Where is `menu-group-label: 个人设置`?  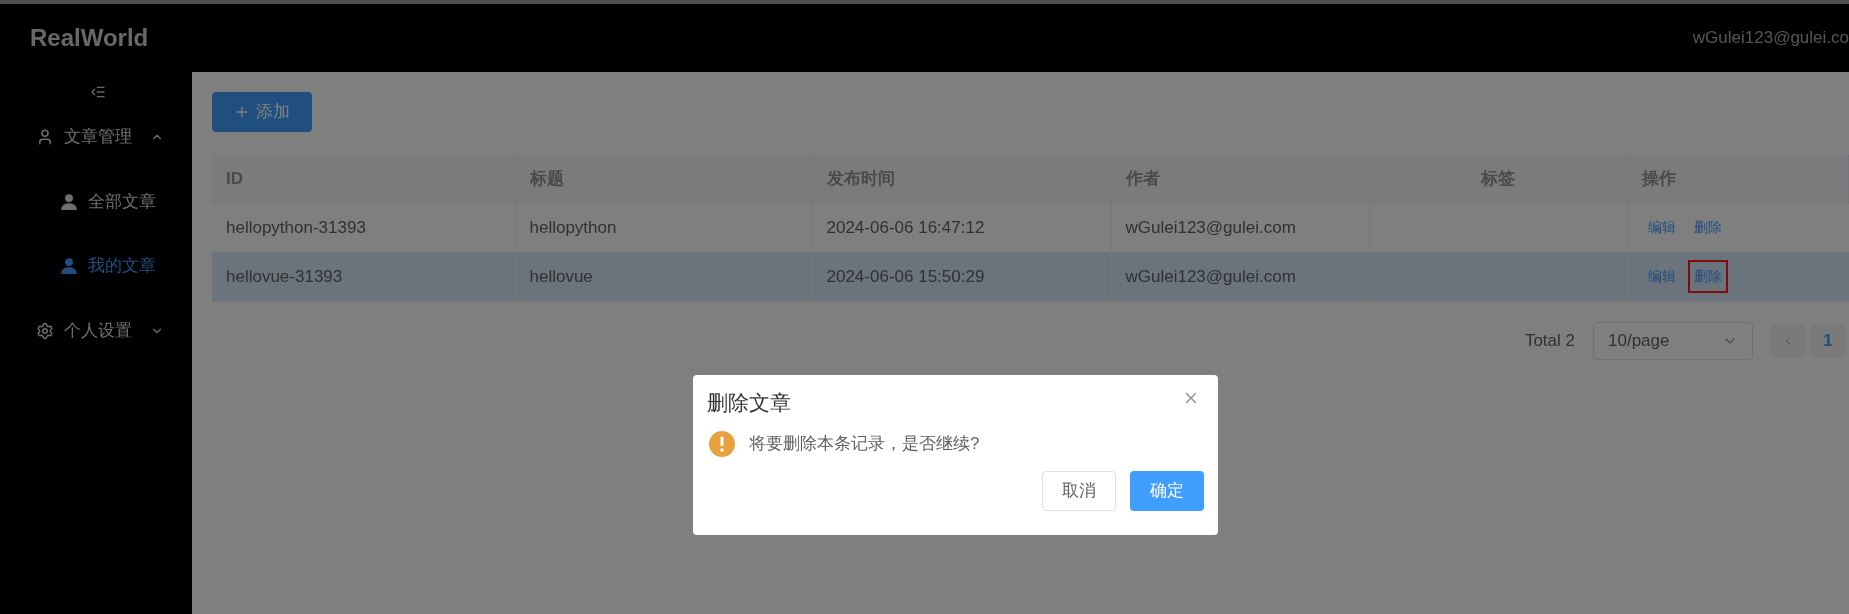
menu-group-label: 个人设置 is located at coordinates (98, 331).